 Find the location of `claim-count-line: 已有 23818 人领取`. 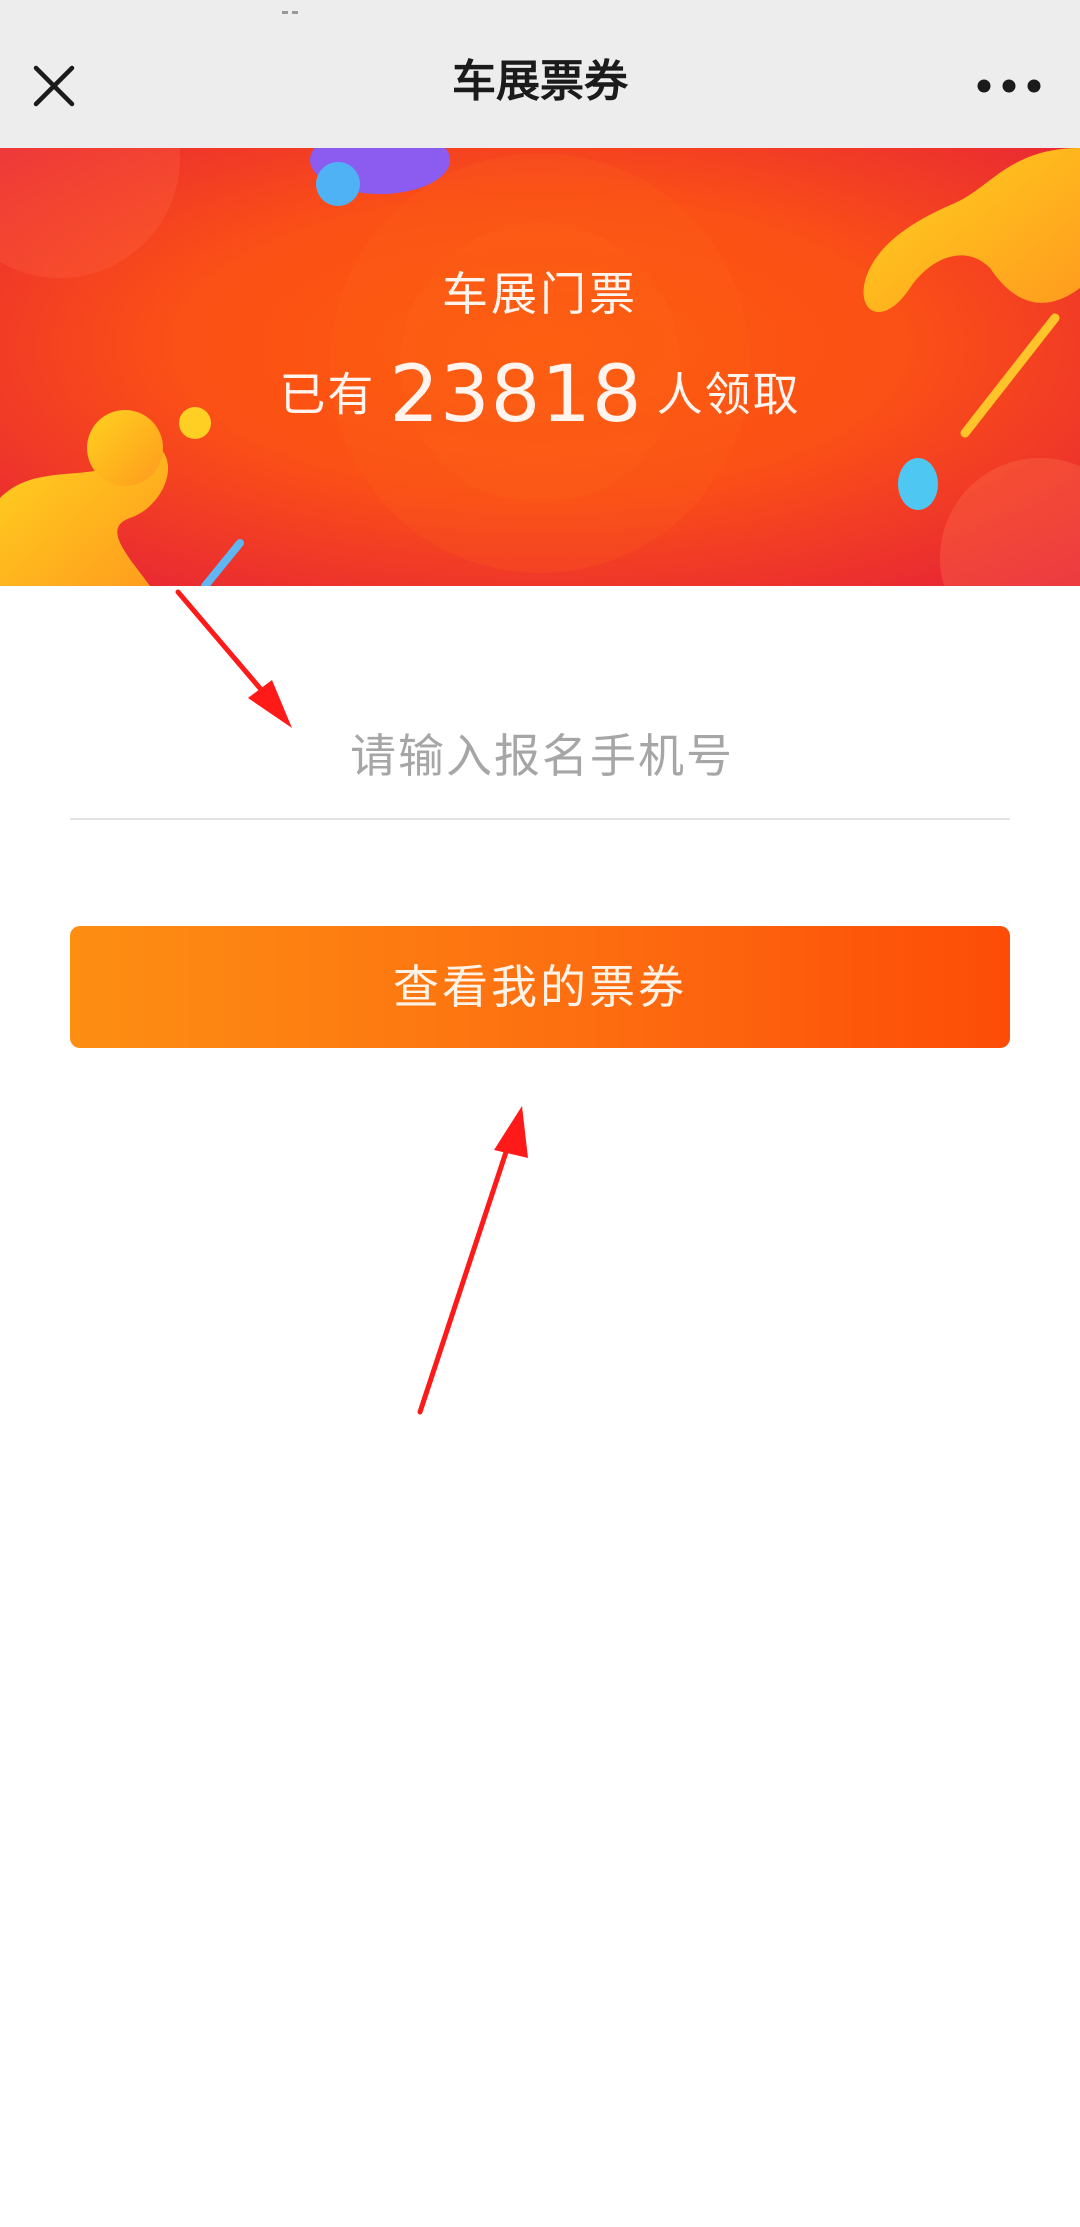

claim-count-line: 已有 23818 人领取 is located at coordinates (540, 394).